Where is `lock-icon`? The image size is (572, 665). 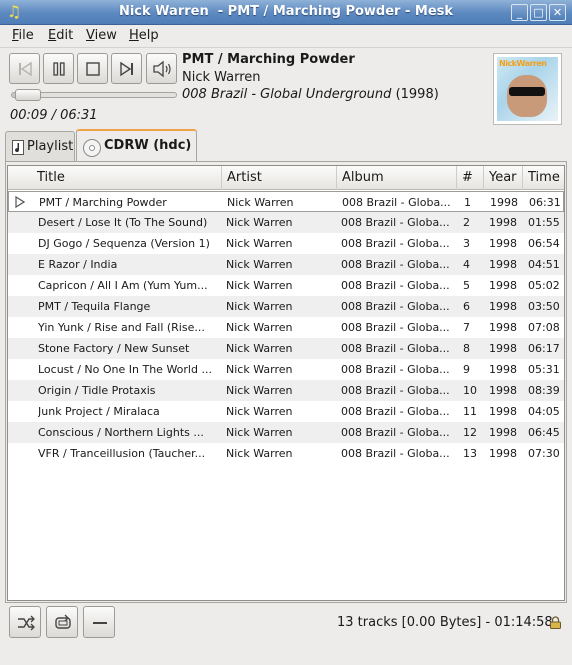
lock-icon is located at coordinates (555, 622).